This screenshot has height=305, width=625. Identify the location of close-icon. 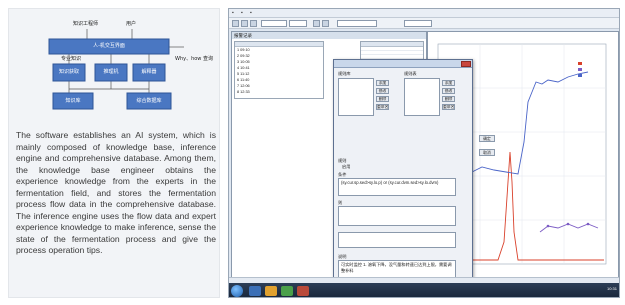
(466, 64).